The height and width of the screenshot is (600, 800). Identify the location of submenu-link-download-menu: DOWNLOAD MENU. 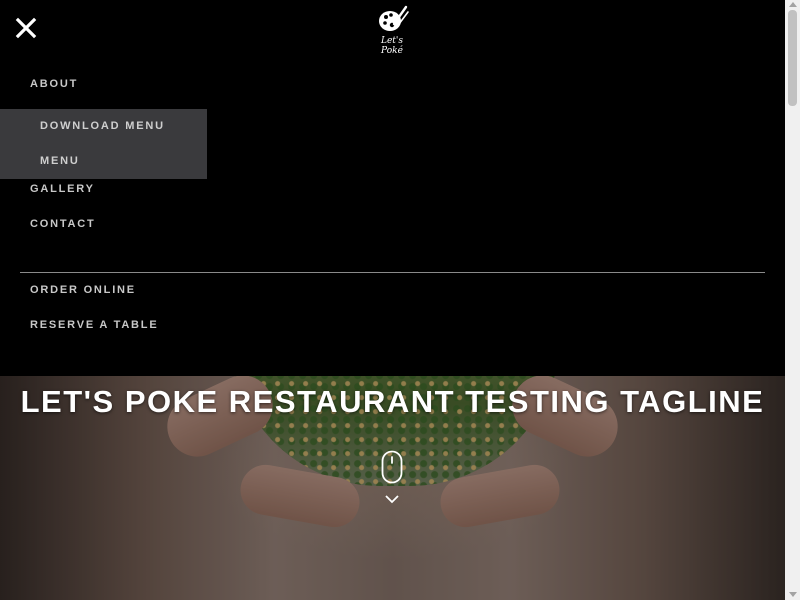
(102, 126).